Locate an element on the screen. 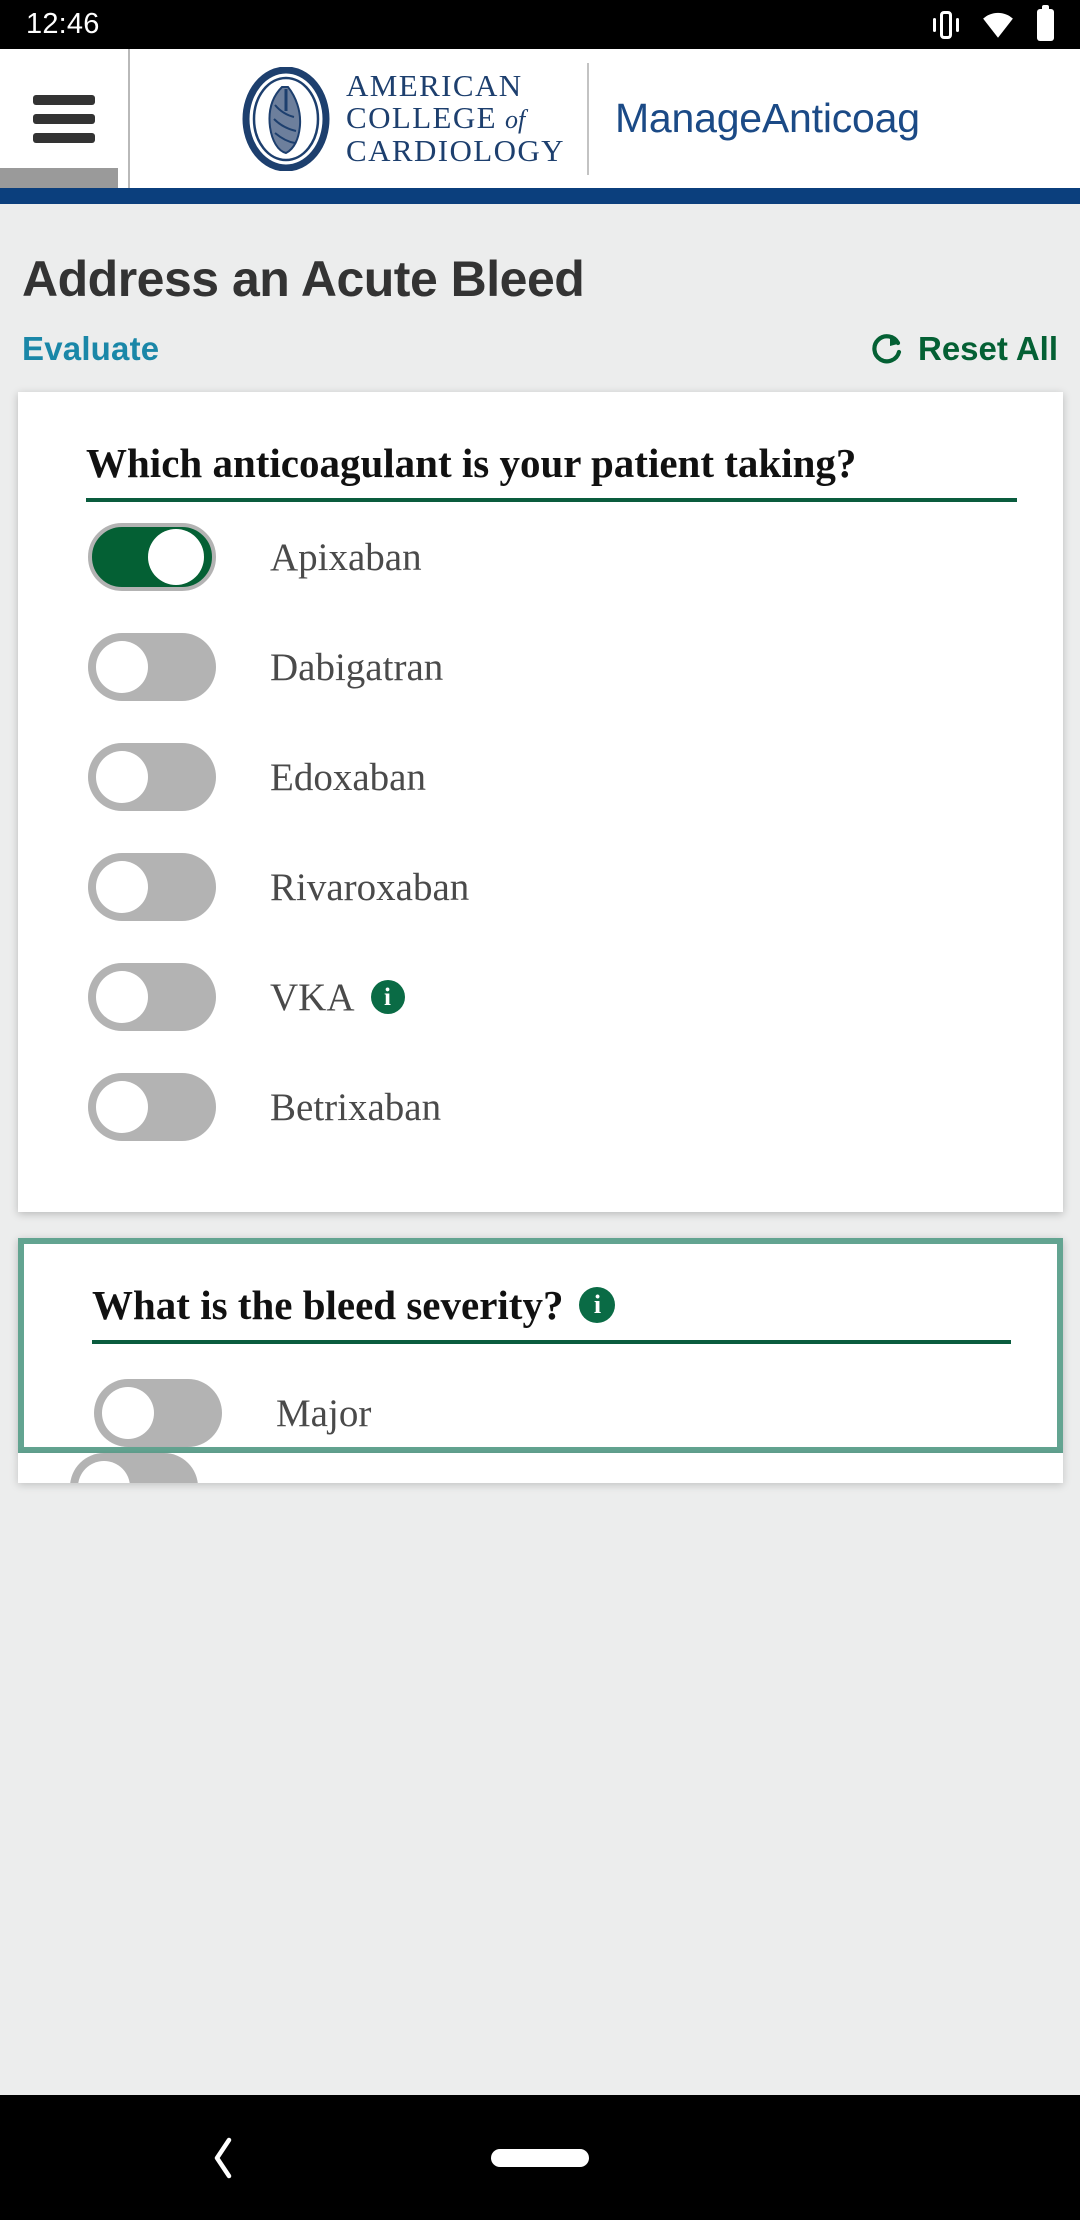 This screenshot has width=1080, height=2220. acc-logo: AMERICAN COLLEGE of CARDIOLOGY is located at coordinates (403, 118).